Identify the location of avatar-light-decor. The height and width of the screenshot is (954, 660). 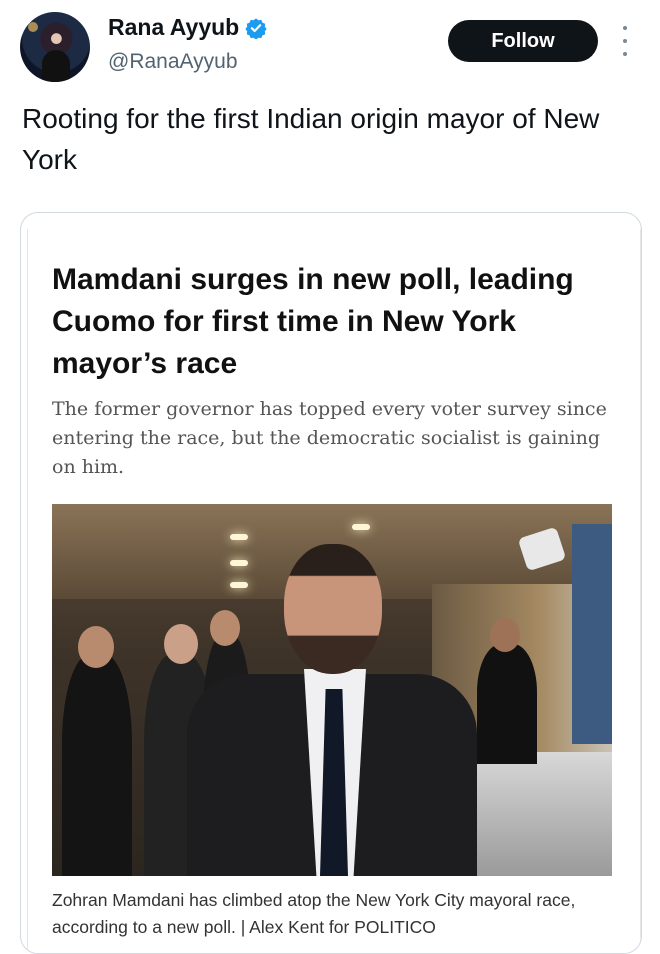
(33, 27).